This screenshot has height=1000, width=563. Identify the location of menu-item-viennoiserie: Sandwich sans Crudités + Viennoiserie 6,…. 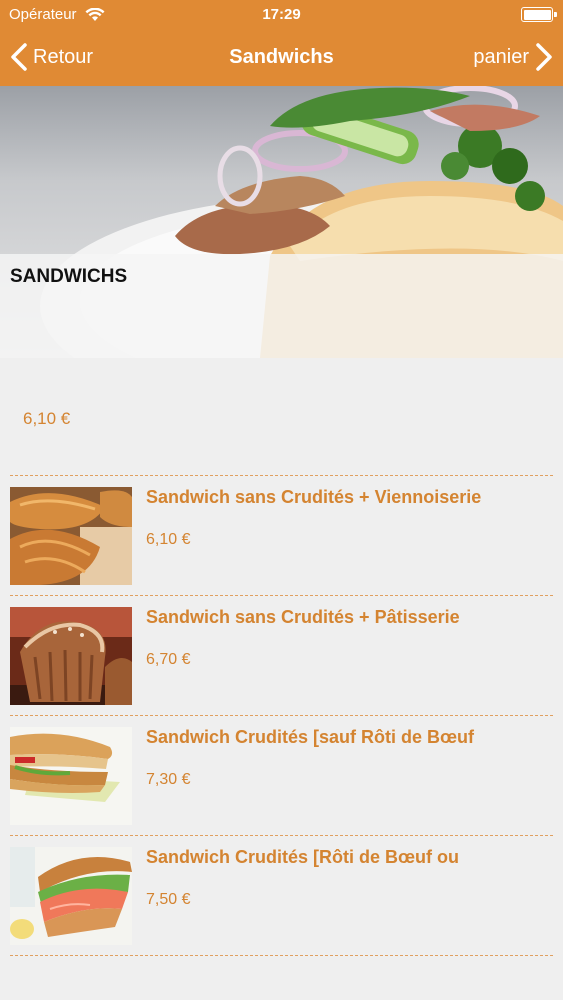
(281, 536).